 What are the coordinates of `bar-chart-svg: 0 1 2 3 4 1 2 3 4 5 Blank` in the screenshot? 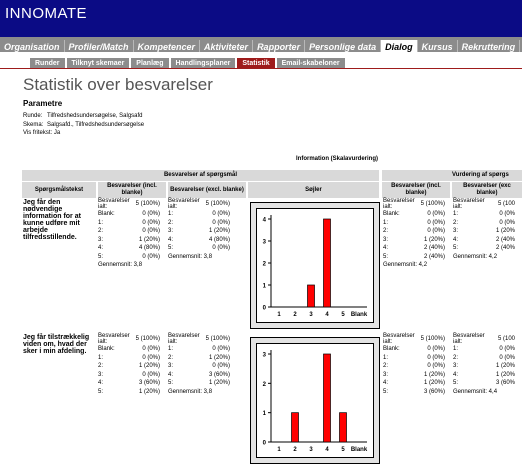 It's located at (315, 266).